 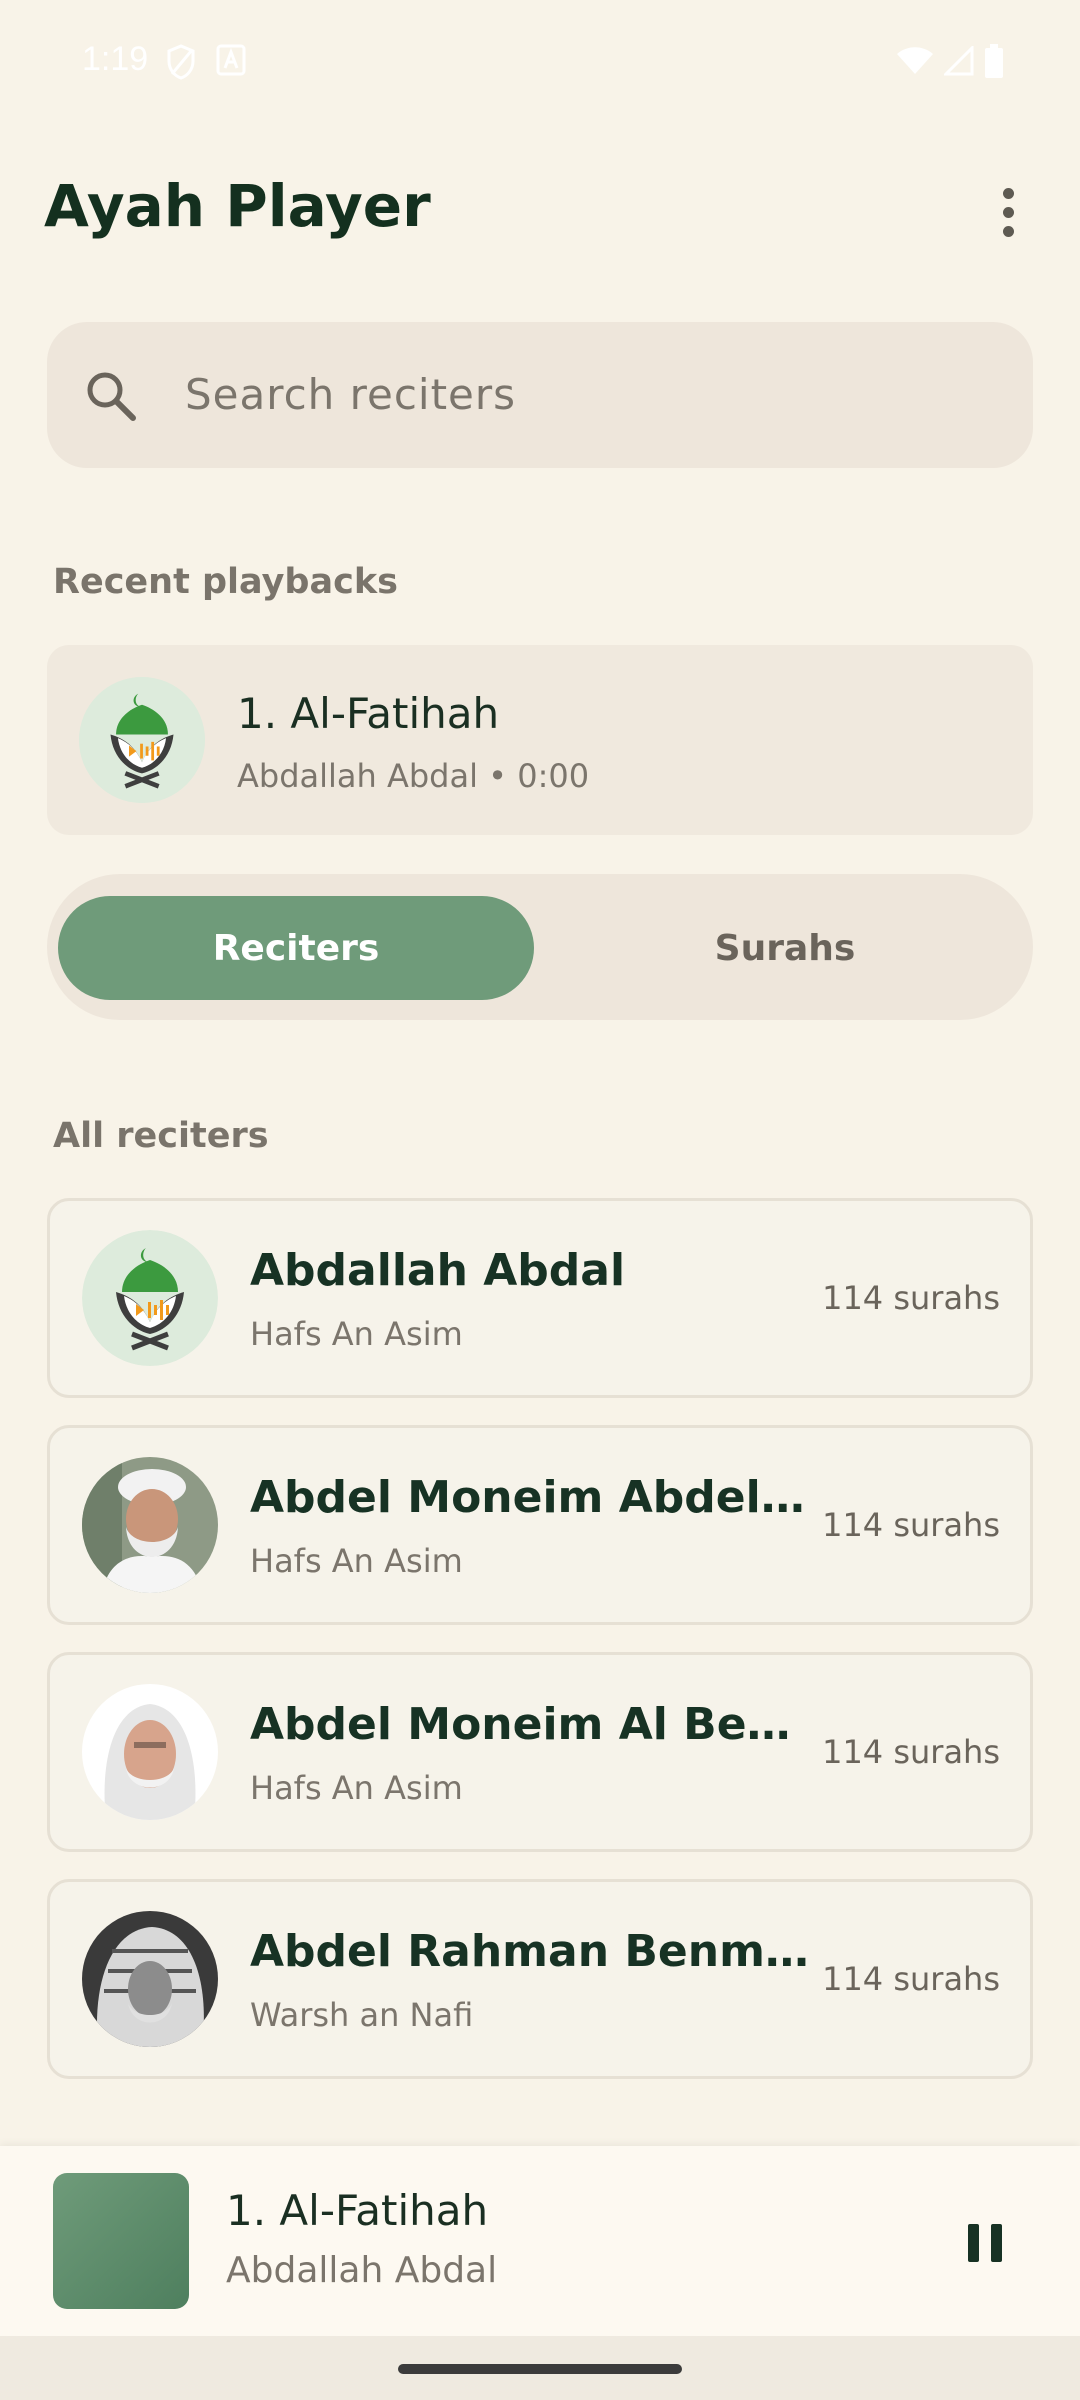 What do you see at coordinates (115, 59) in the screenshot?
I see `status-time: 1:19` at bounding box center [115, 59].